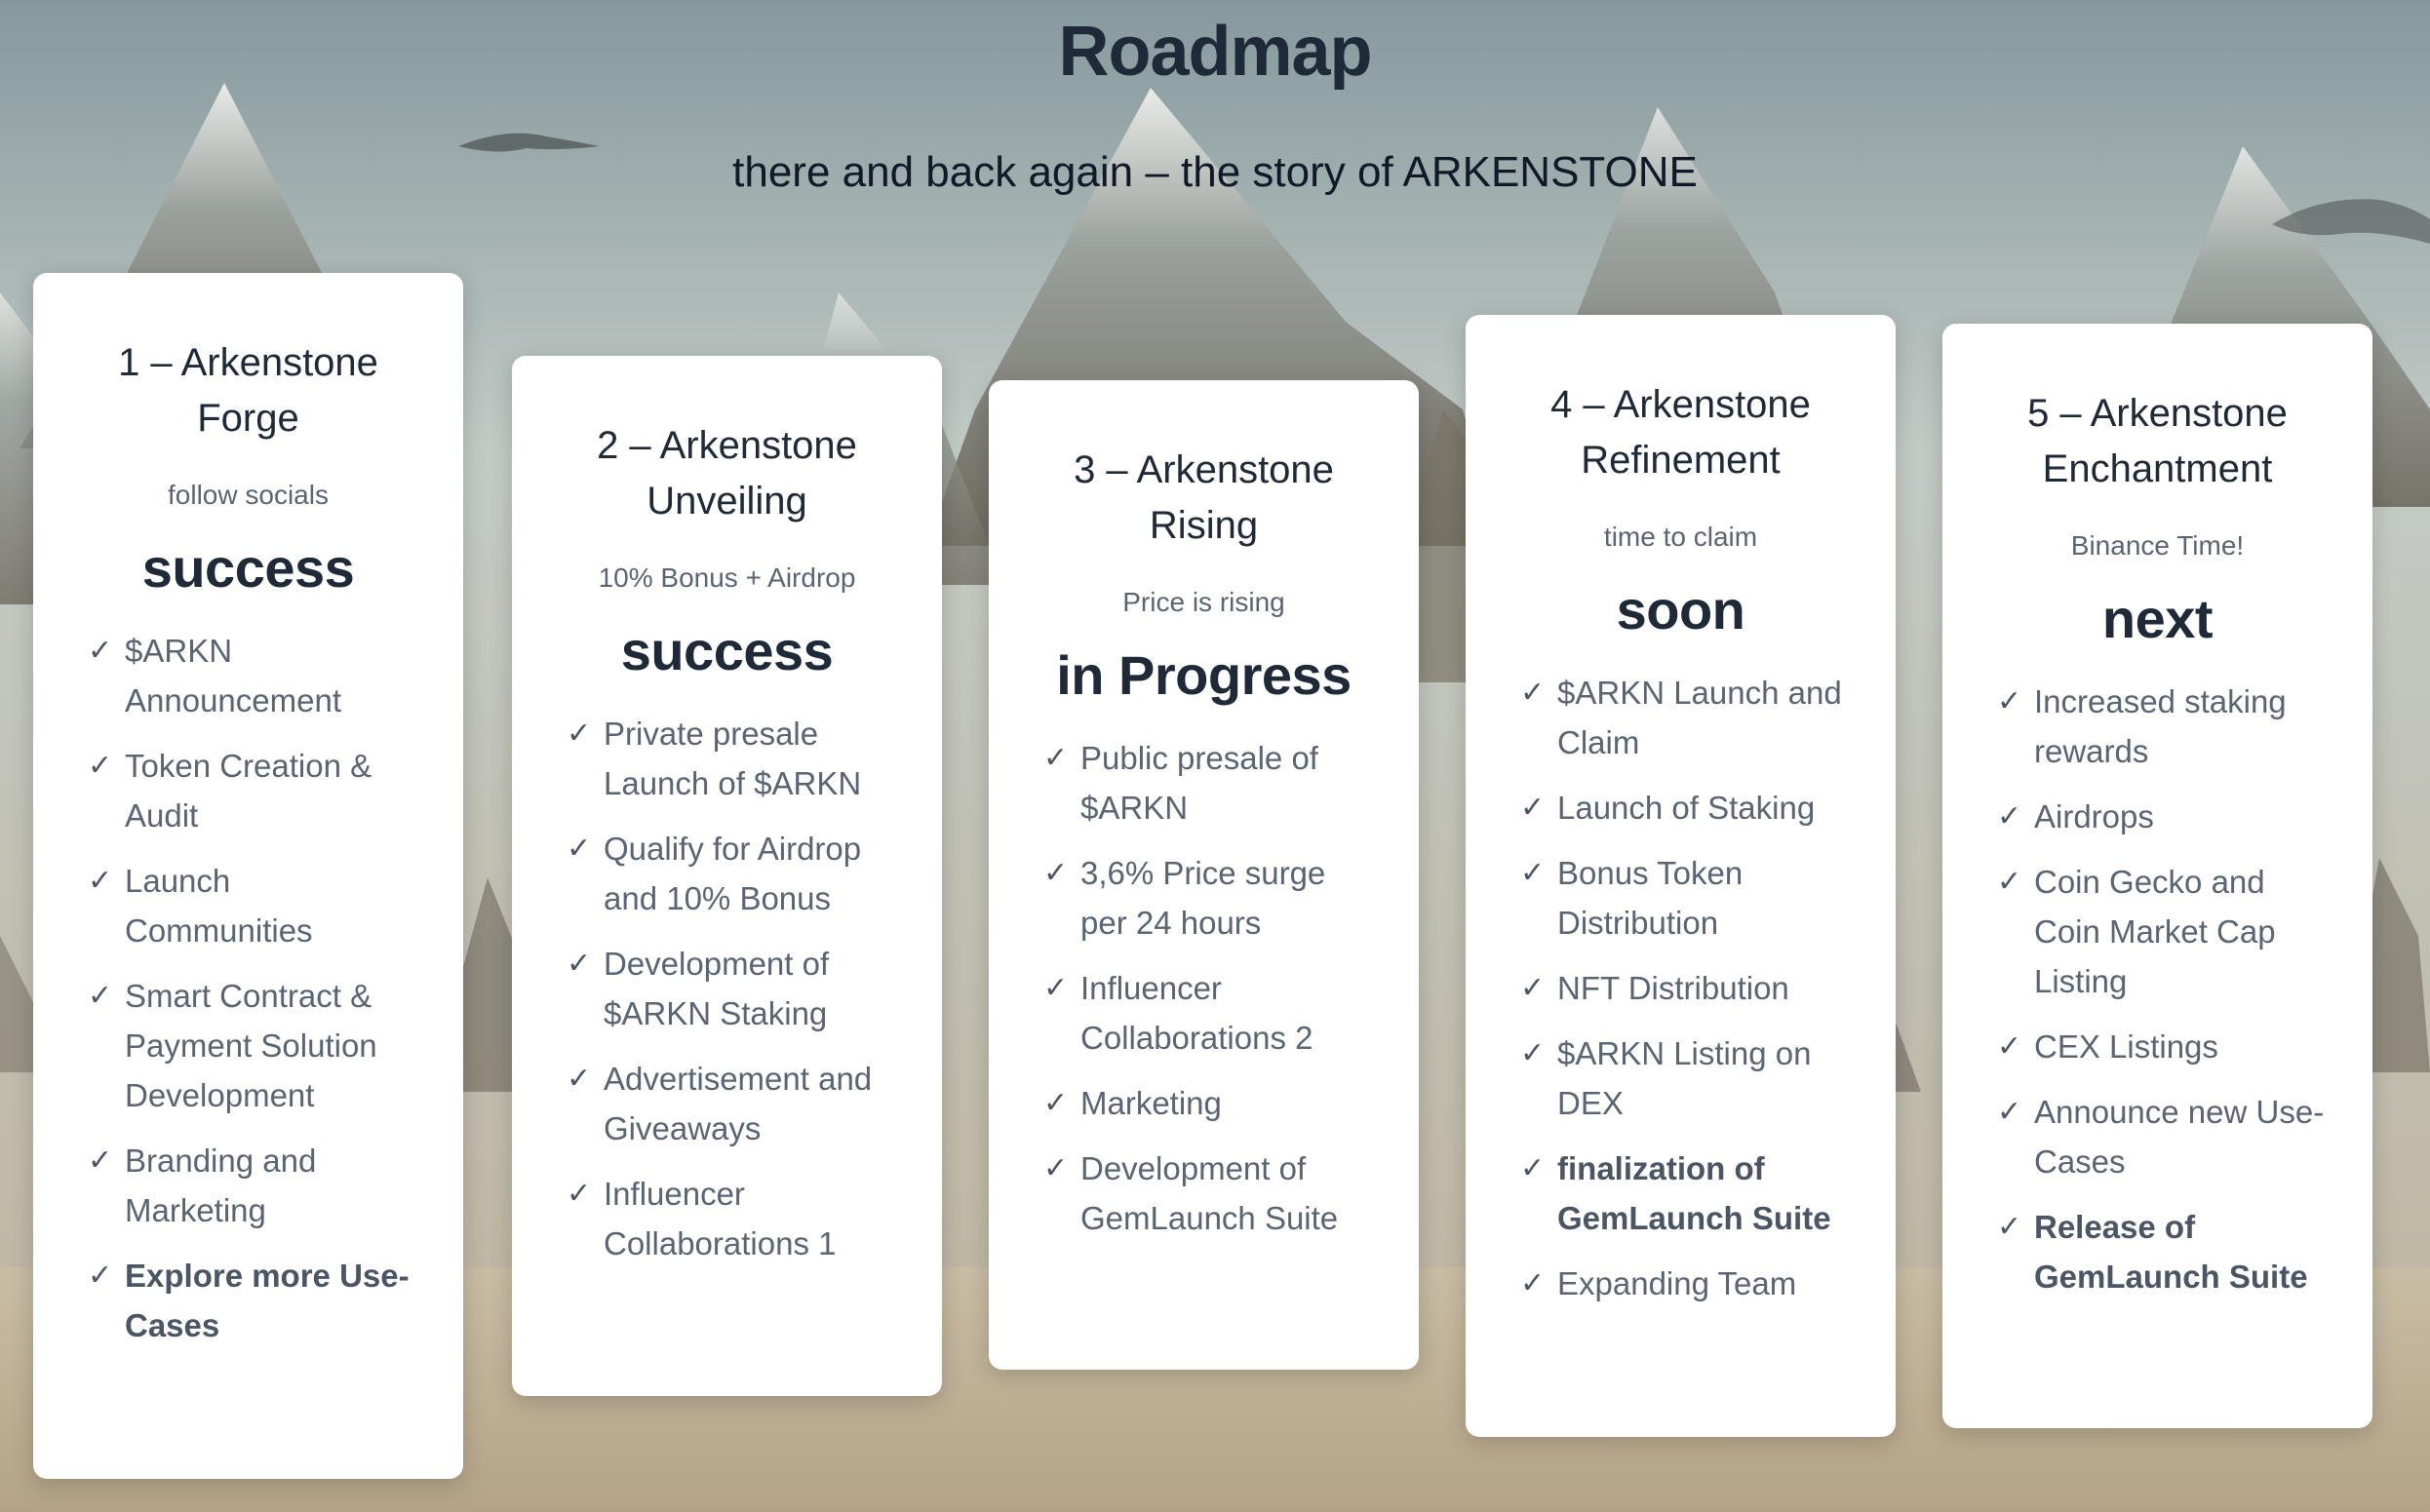  I want to click on list-item: ✓ Development of GemLaunch Suite, so click(1211, 1193).